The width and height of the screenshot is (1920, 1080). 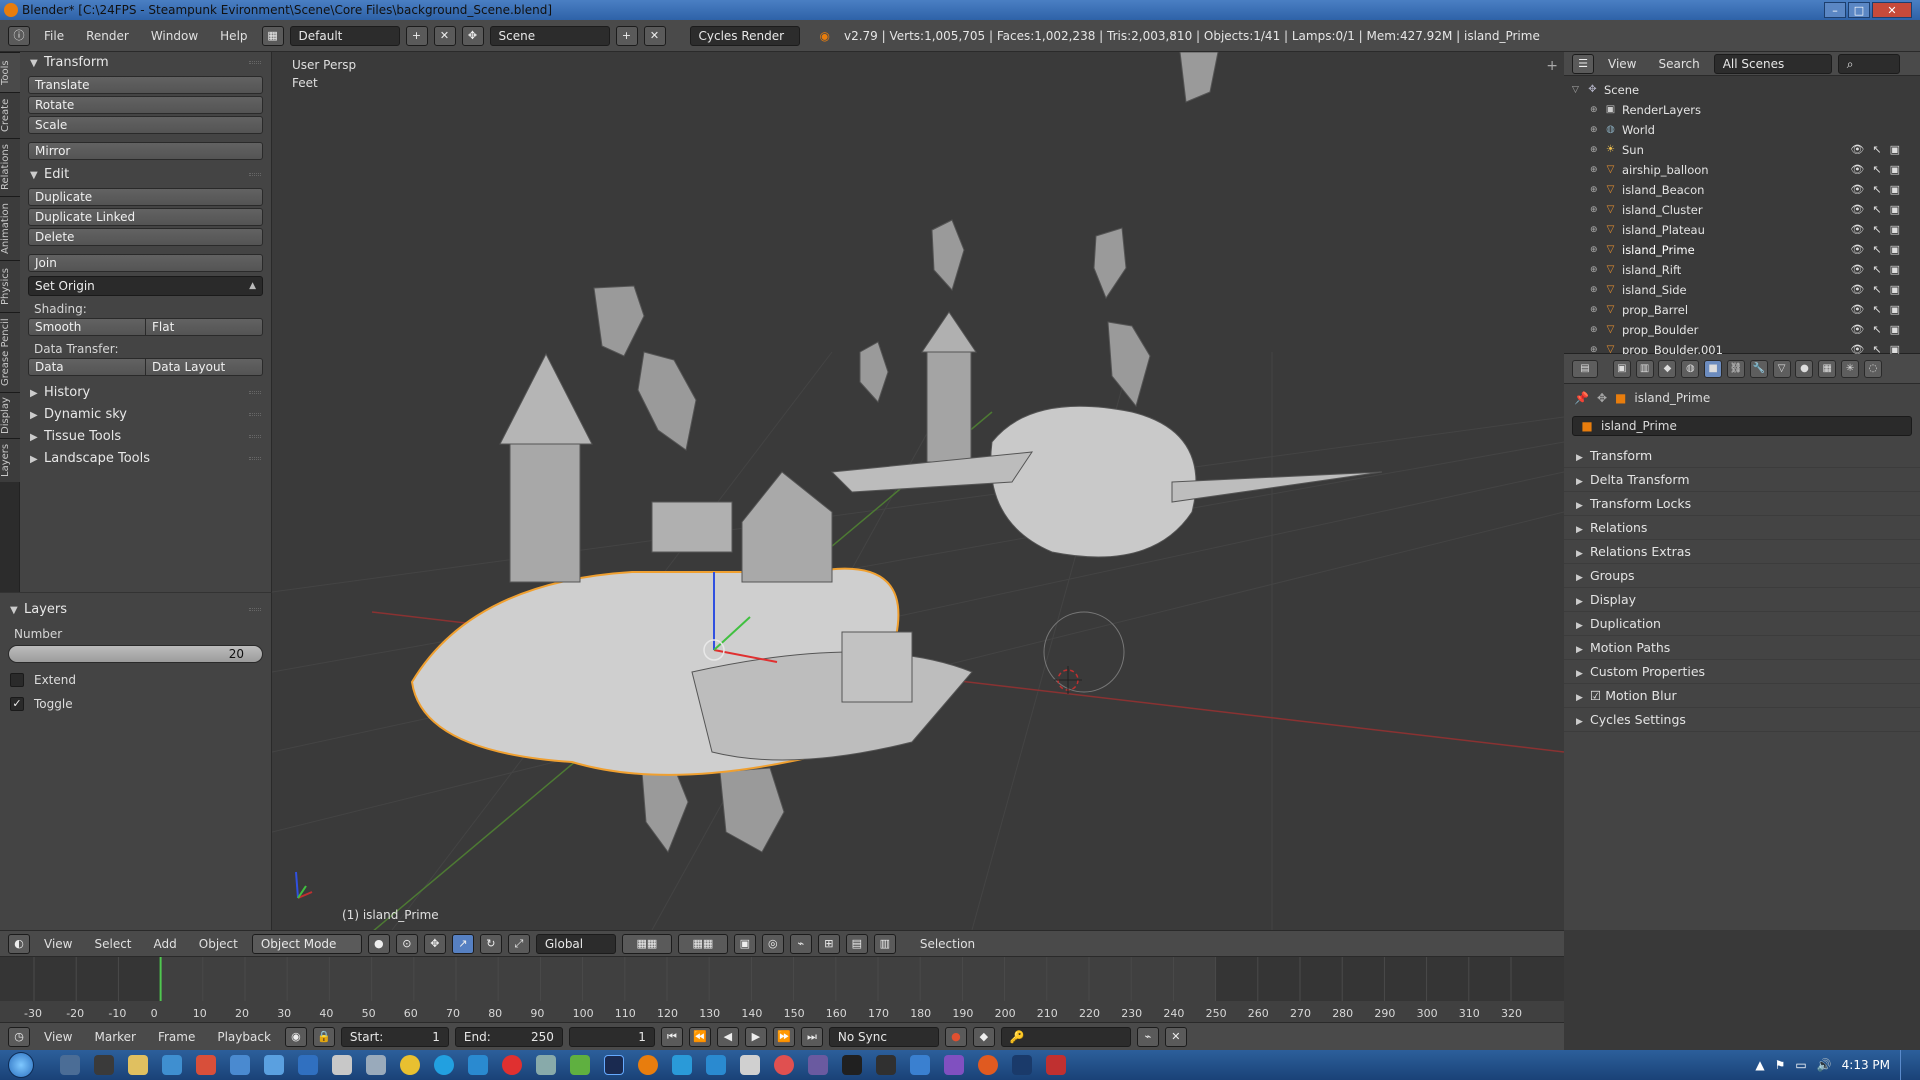 I want to click on editor-type-properties-icon: ▤, so click(x=1585, y=369).